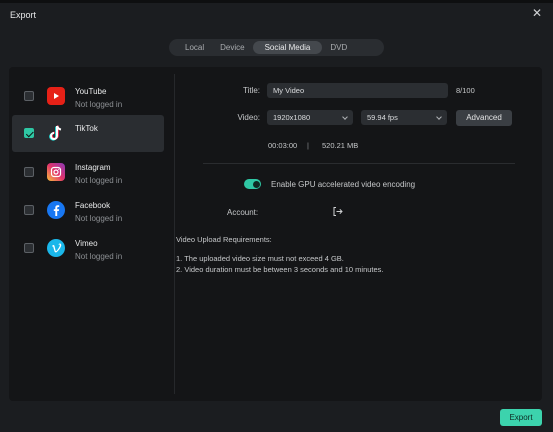 Image resolution: width=553 pixels, height=432 pixels. Describe the element at coordinates (224, 239) in the screenshot. I see `requirements-heading: Video Upload Requirements:` at that location.